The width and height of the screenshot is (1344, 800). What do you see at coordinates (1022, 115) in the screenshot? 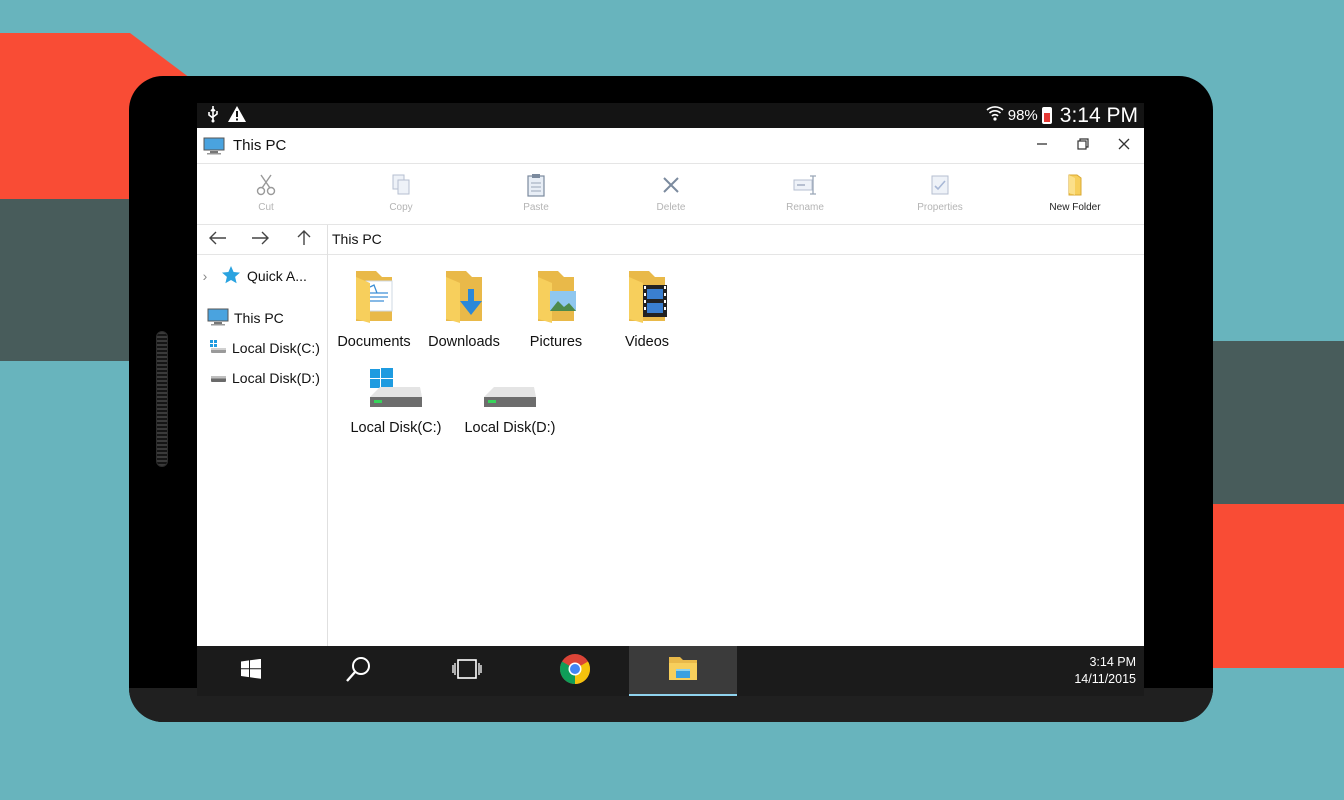
I see `battery-percent: 98%` at bounding box center [1022, 115].